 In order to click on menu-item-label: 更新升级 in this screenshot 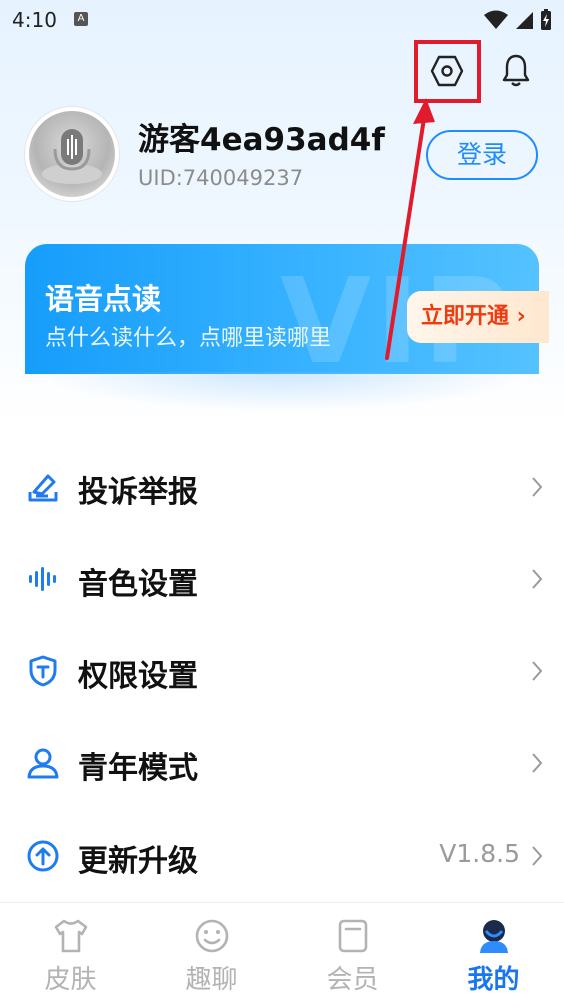, I will do `click(138, 861)`.